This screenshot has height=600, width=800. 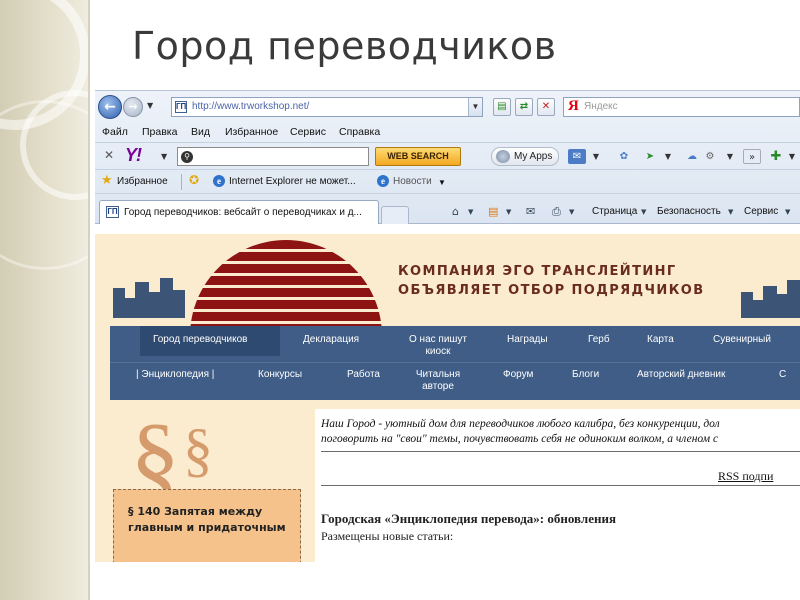 What do you see at coordinates (331, 340) in the screenshot?
I see `nav-declaration: Декларация` at bounding box center [331, 340].